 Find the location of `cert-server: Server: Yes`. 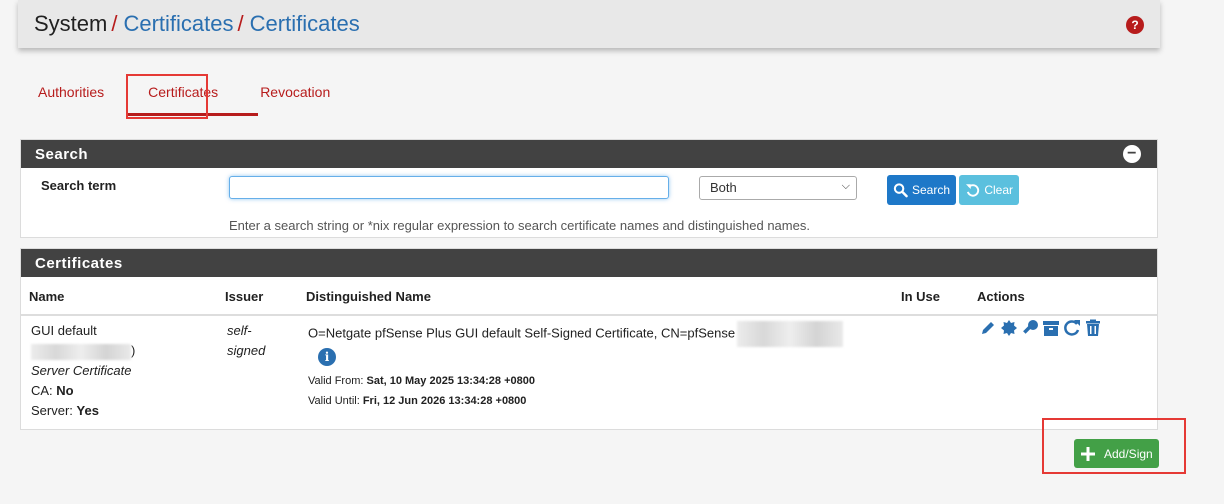

cert-server: Server: Yes is located at coordinates (126, 411).